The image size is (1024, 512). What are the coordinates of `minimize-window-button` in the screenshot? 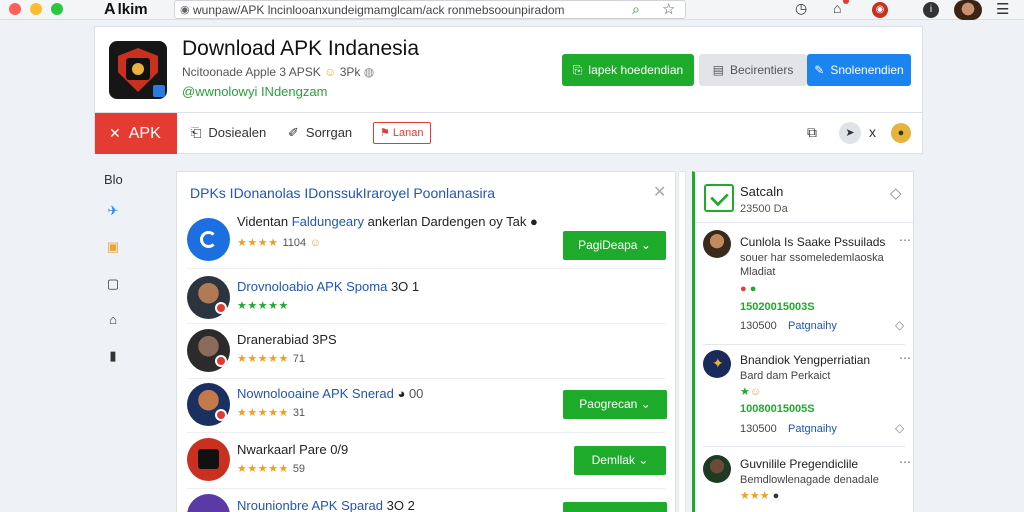 It's located at (36, 9).